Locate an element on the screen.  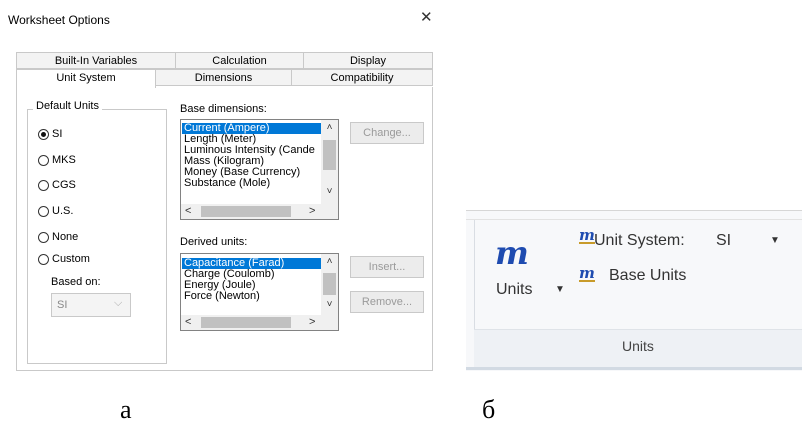
close-icon: ✕ is located at coordinates (426, 18).